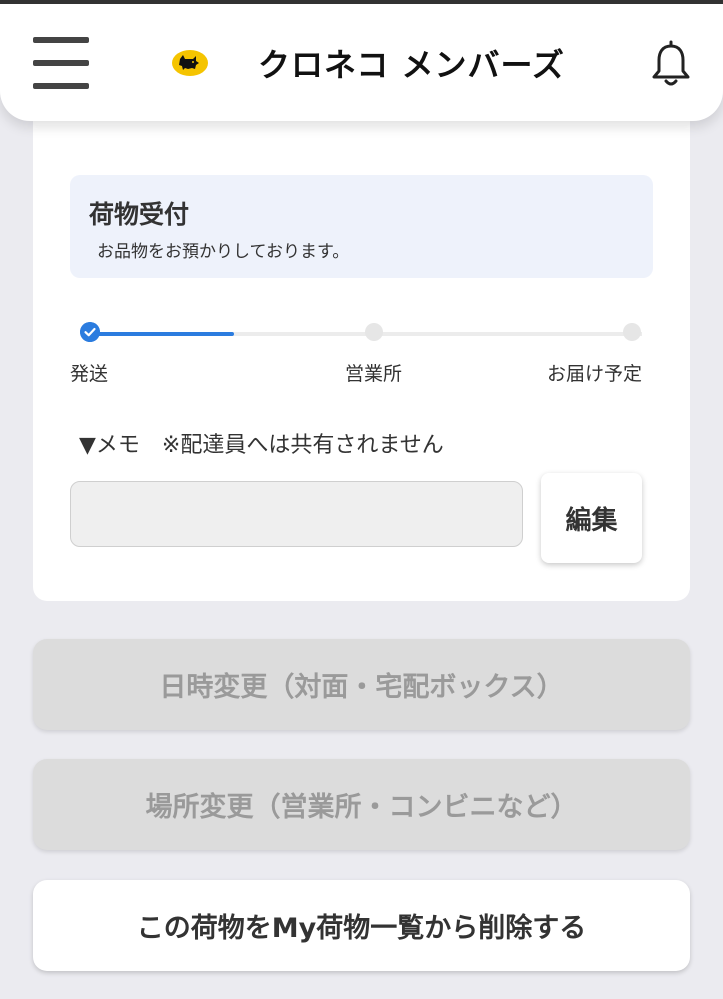 This screenshot has height=999, width=723. I want to click on step-label-shipped: 発送, so click(89, 374).